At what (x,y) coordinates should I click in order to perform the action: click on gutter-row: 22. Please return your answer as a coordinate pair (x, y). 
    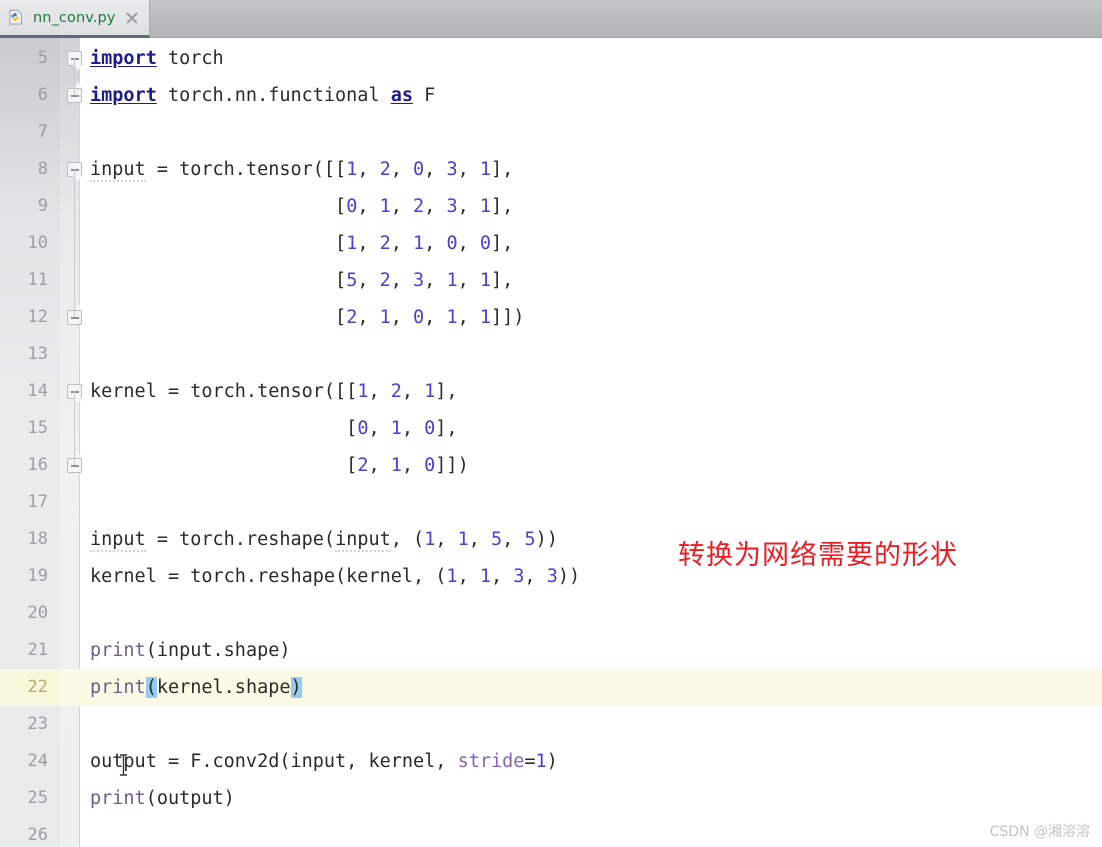
    Looking at the image, I should click on (30, 687).